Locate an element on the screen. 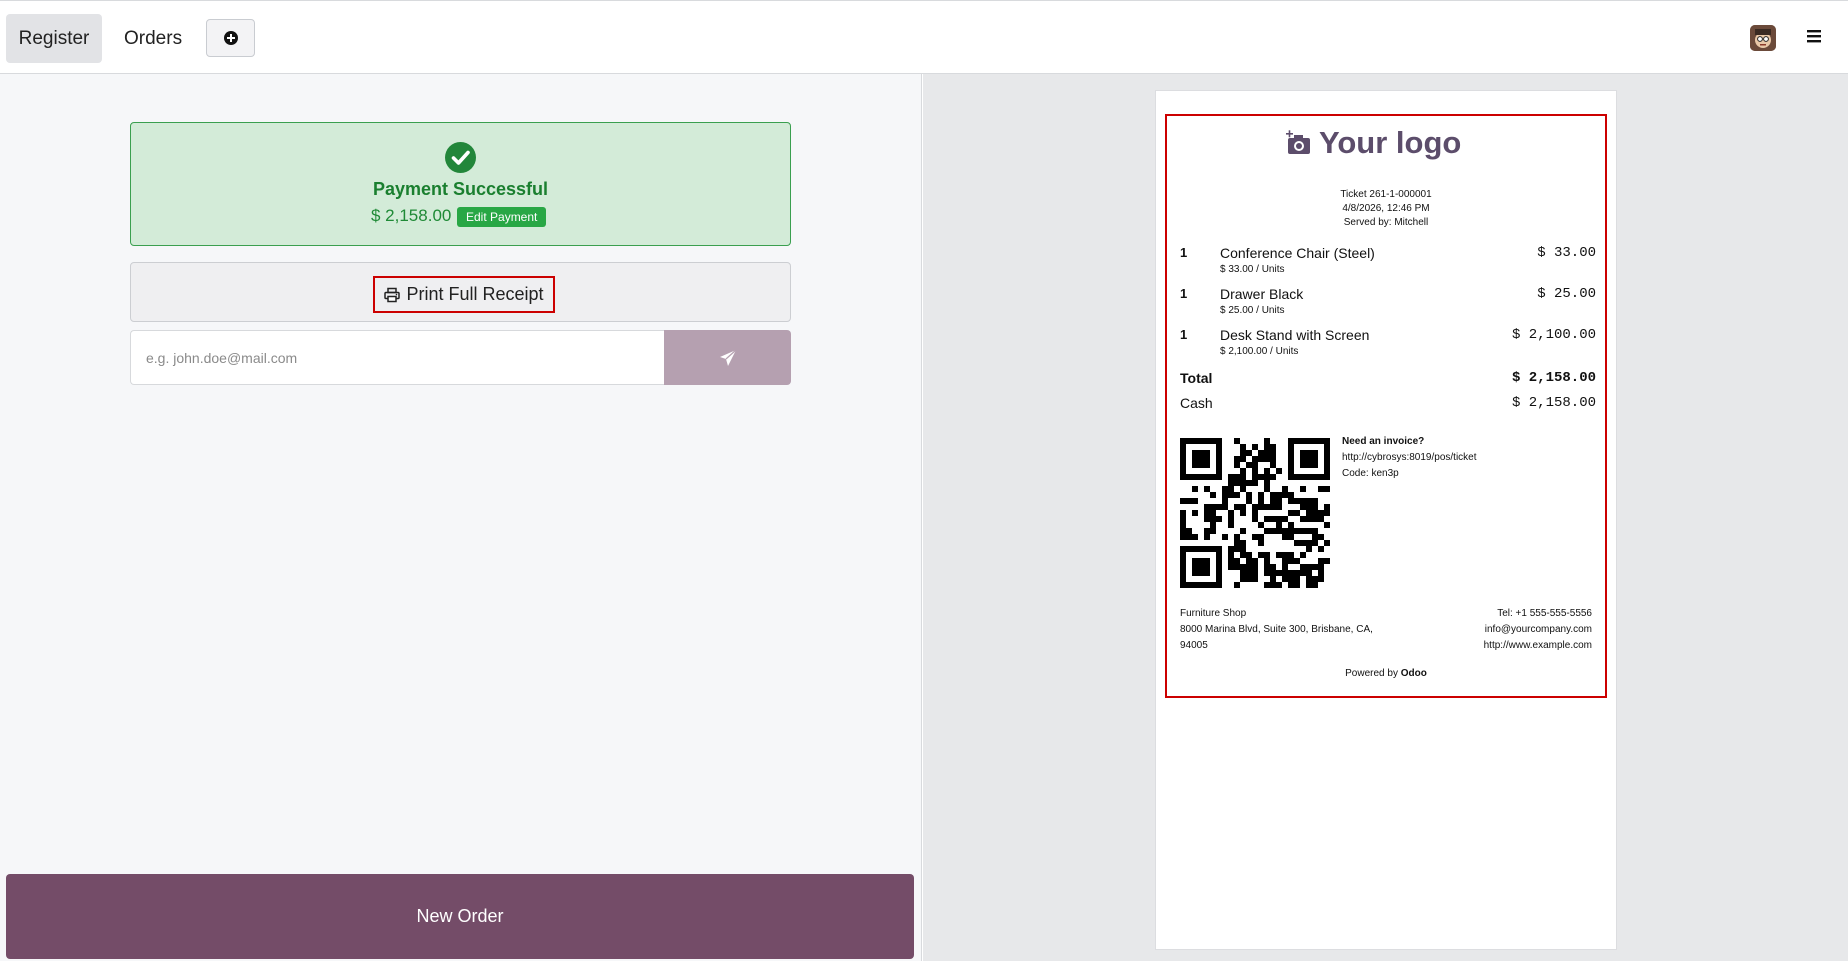  print-receipt-label: Print Full Receipt is located at coordinates (475, 294).